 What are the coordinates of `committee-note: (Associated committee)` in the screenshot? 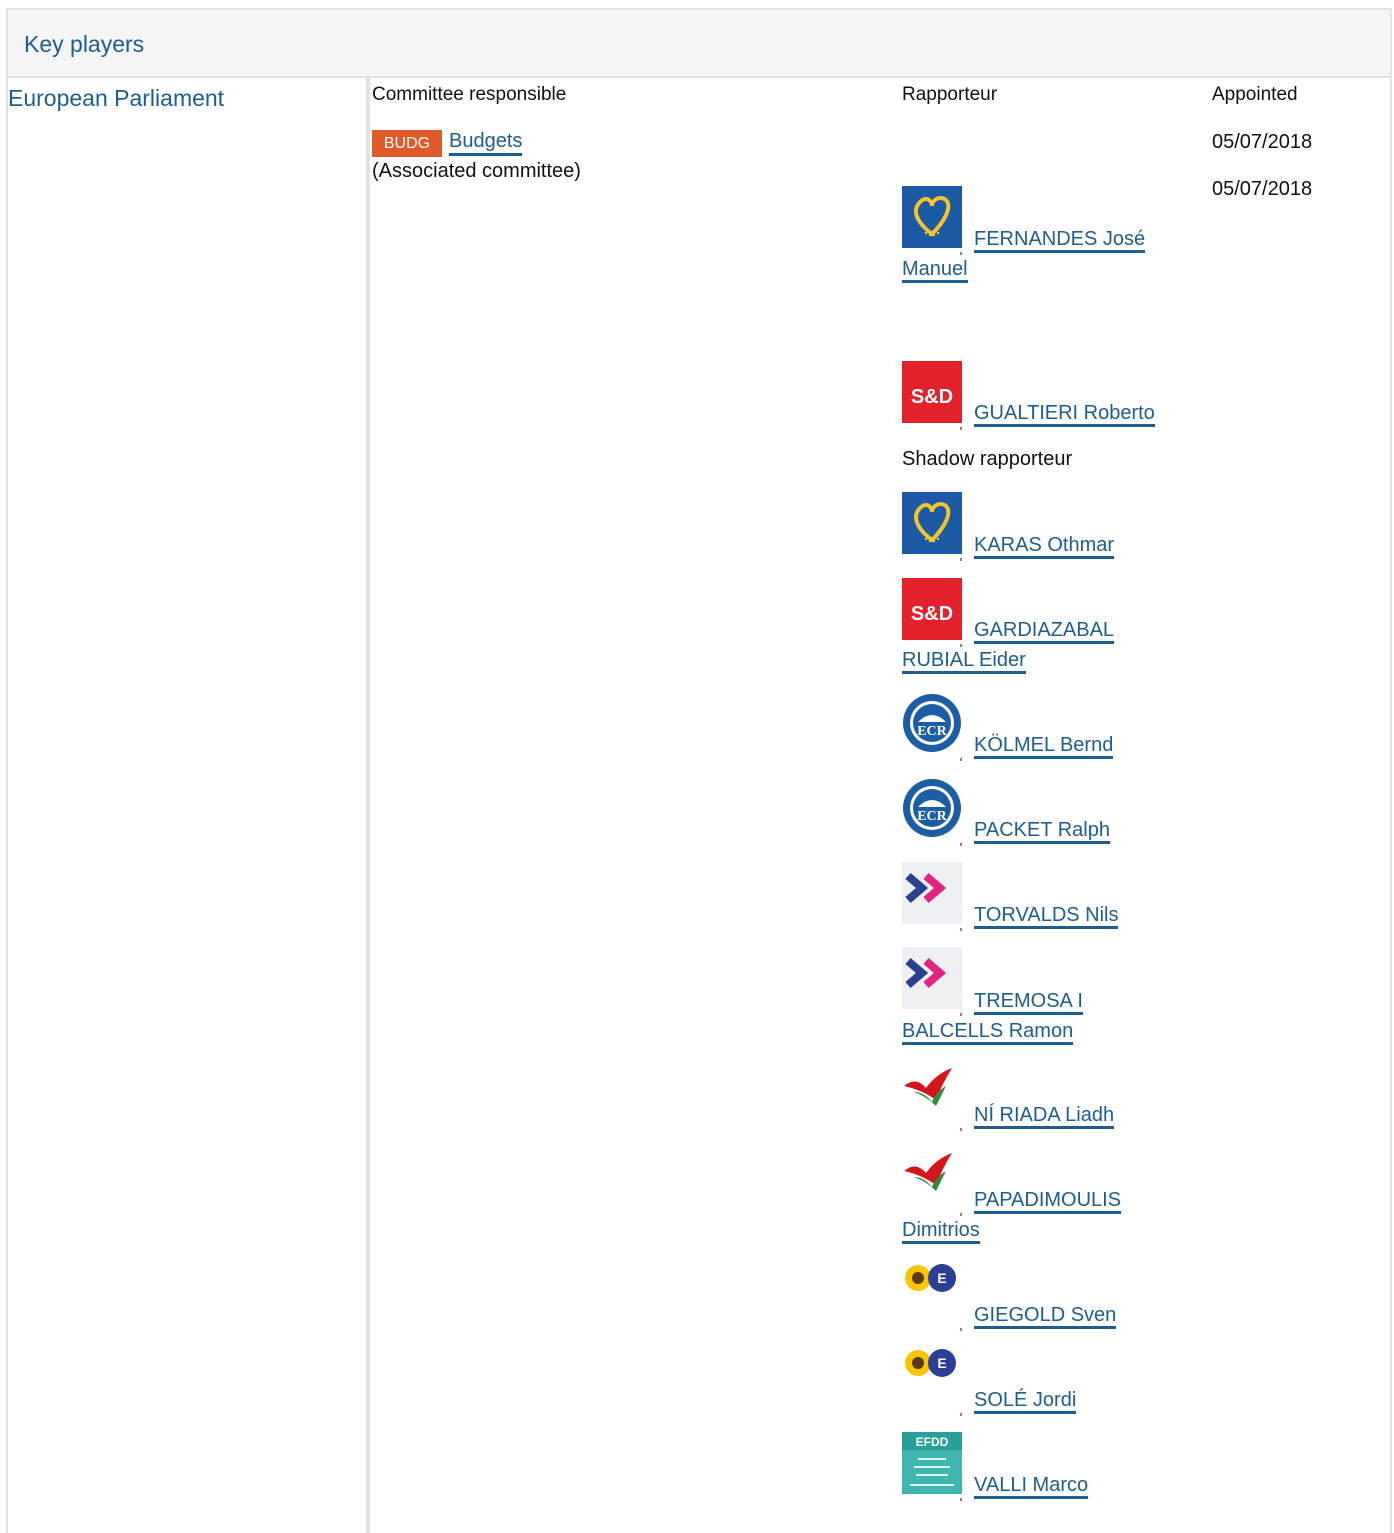 It's located at (476, 171).